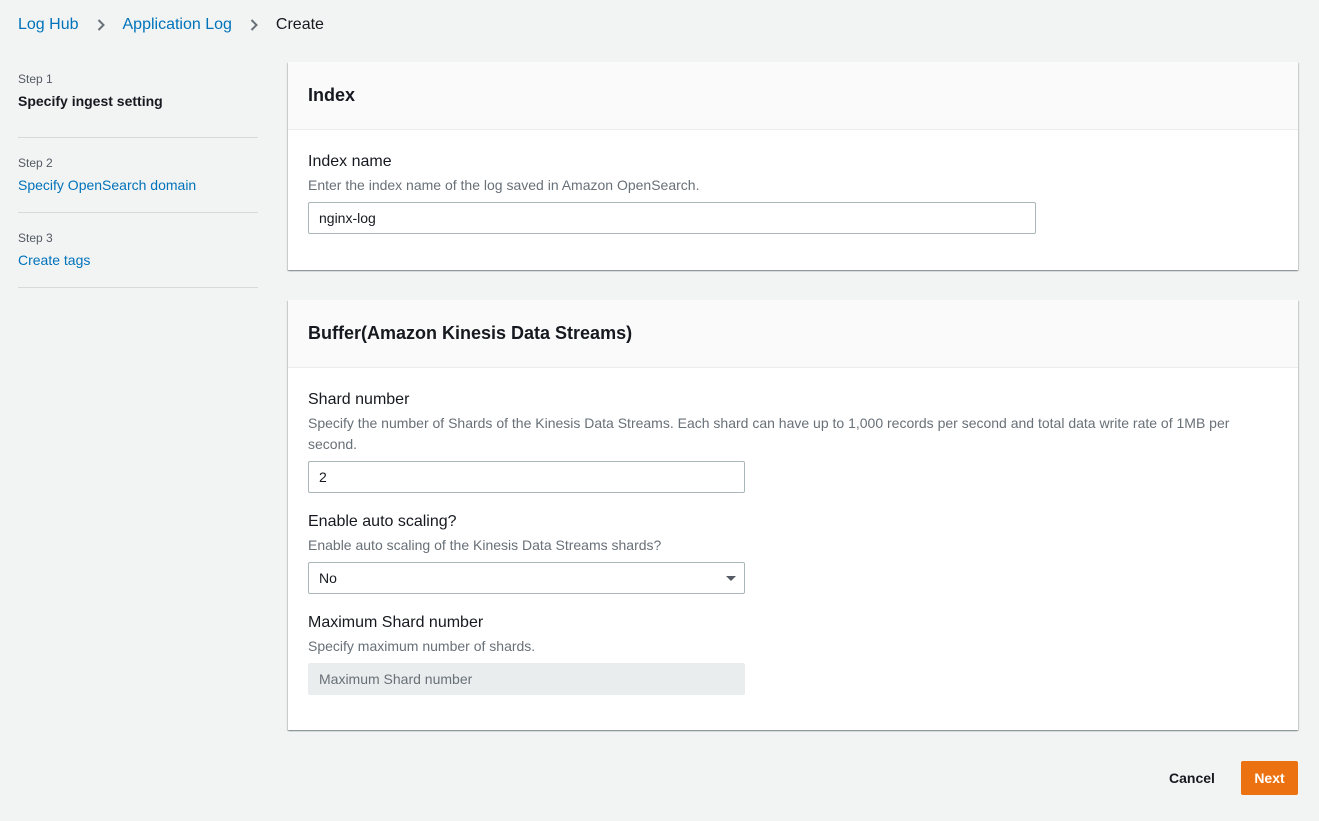  I want to click on breadcrumb-current: Create, so click(299, 24).